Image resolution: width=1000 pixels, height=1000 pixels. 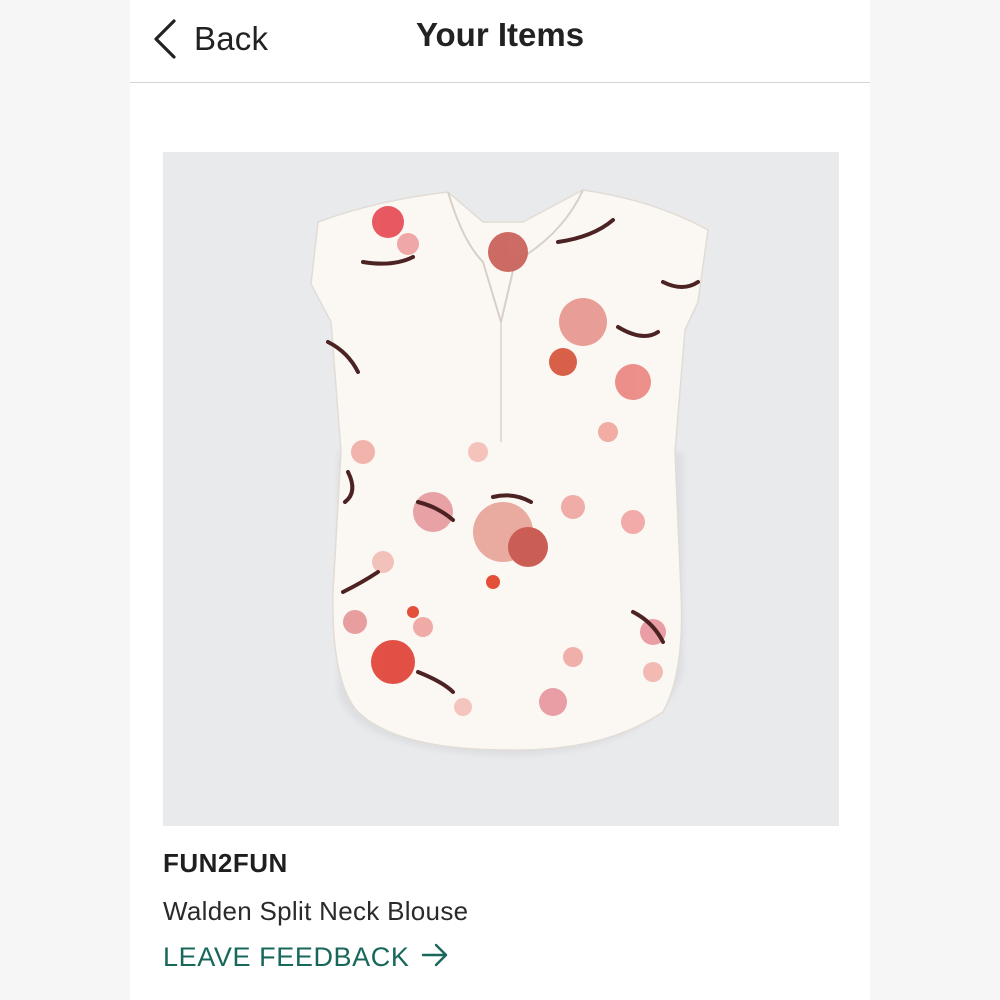 What do you see at coordinates (225, 863) in the screenshot?
I see `brand-name: FUN2FUN` at bounding box center [225, 863].